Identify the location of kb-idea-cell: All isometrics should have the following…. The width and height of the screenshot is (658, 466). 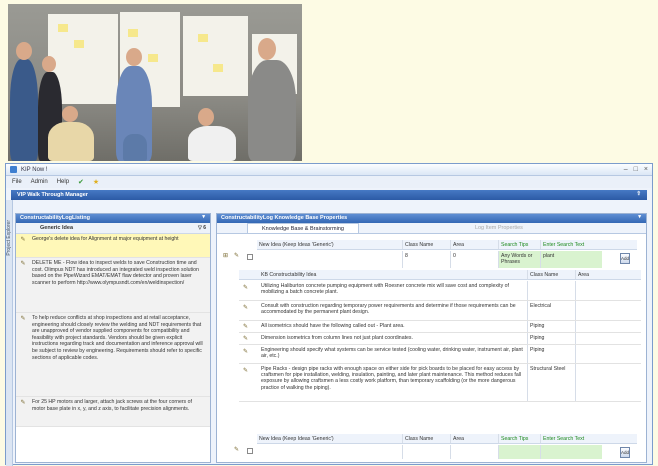
(333, 326).